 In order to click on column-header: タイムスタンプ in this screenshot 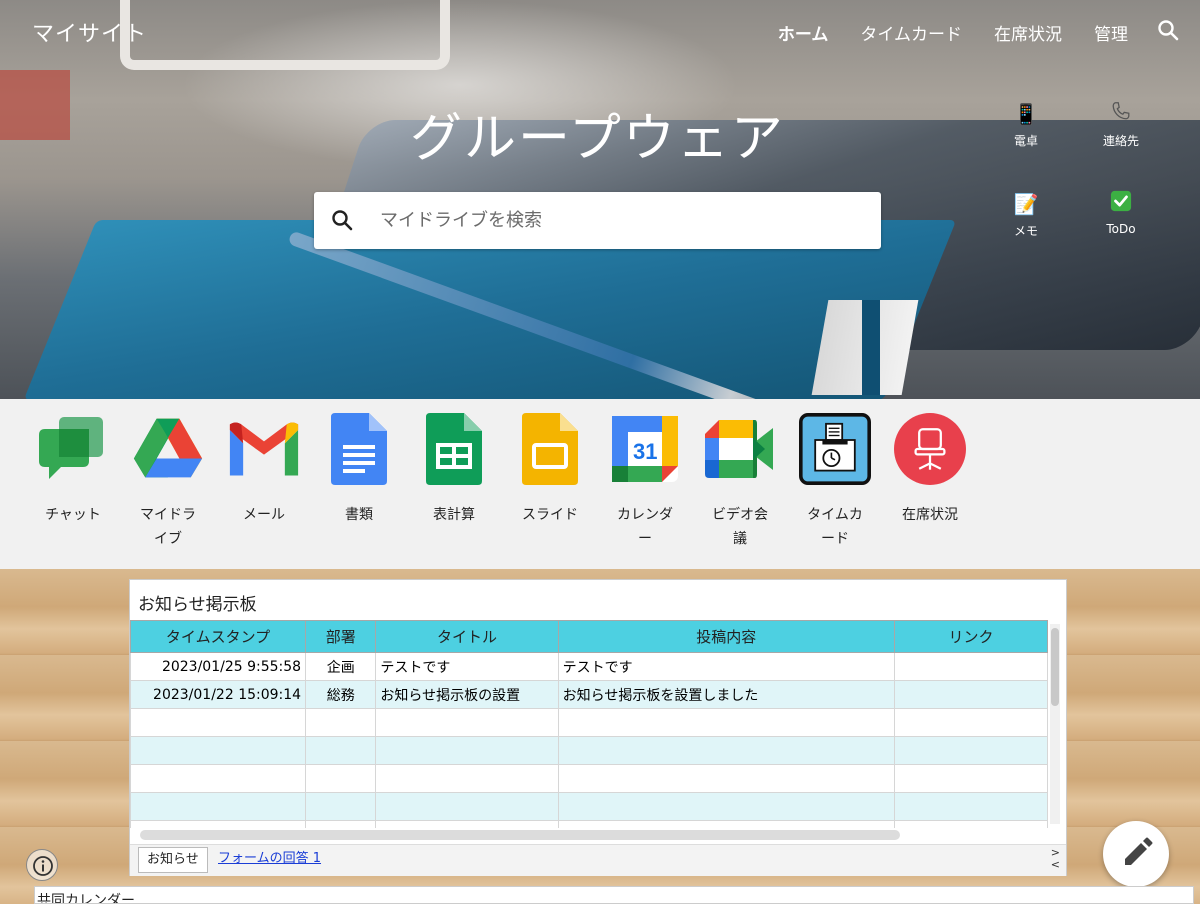, I will do `click(218, 636)`.